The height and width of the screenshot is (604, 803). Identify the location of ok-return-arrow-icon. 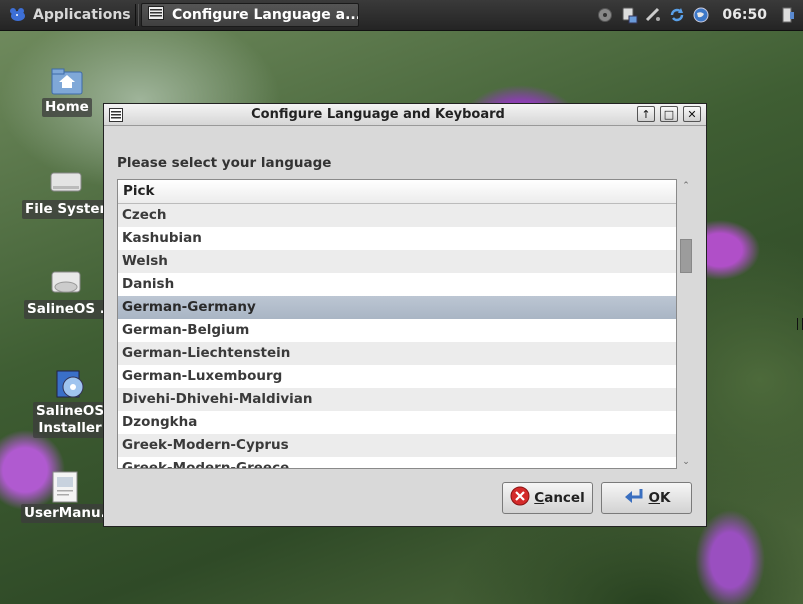
(634, 498).